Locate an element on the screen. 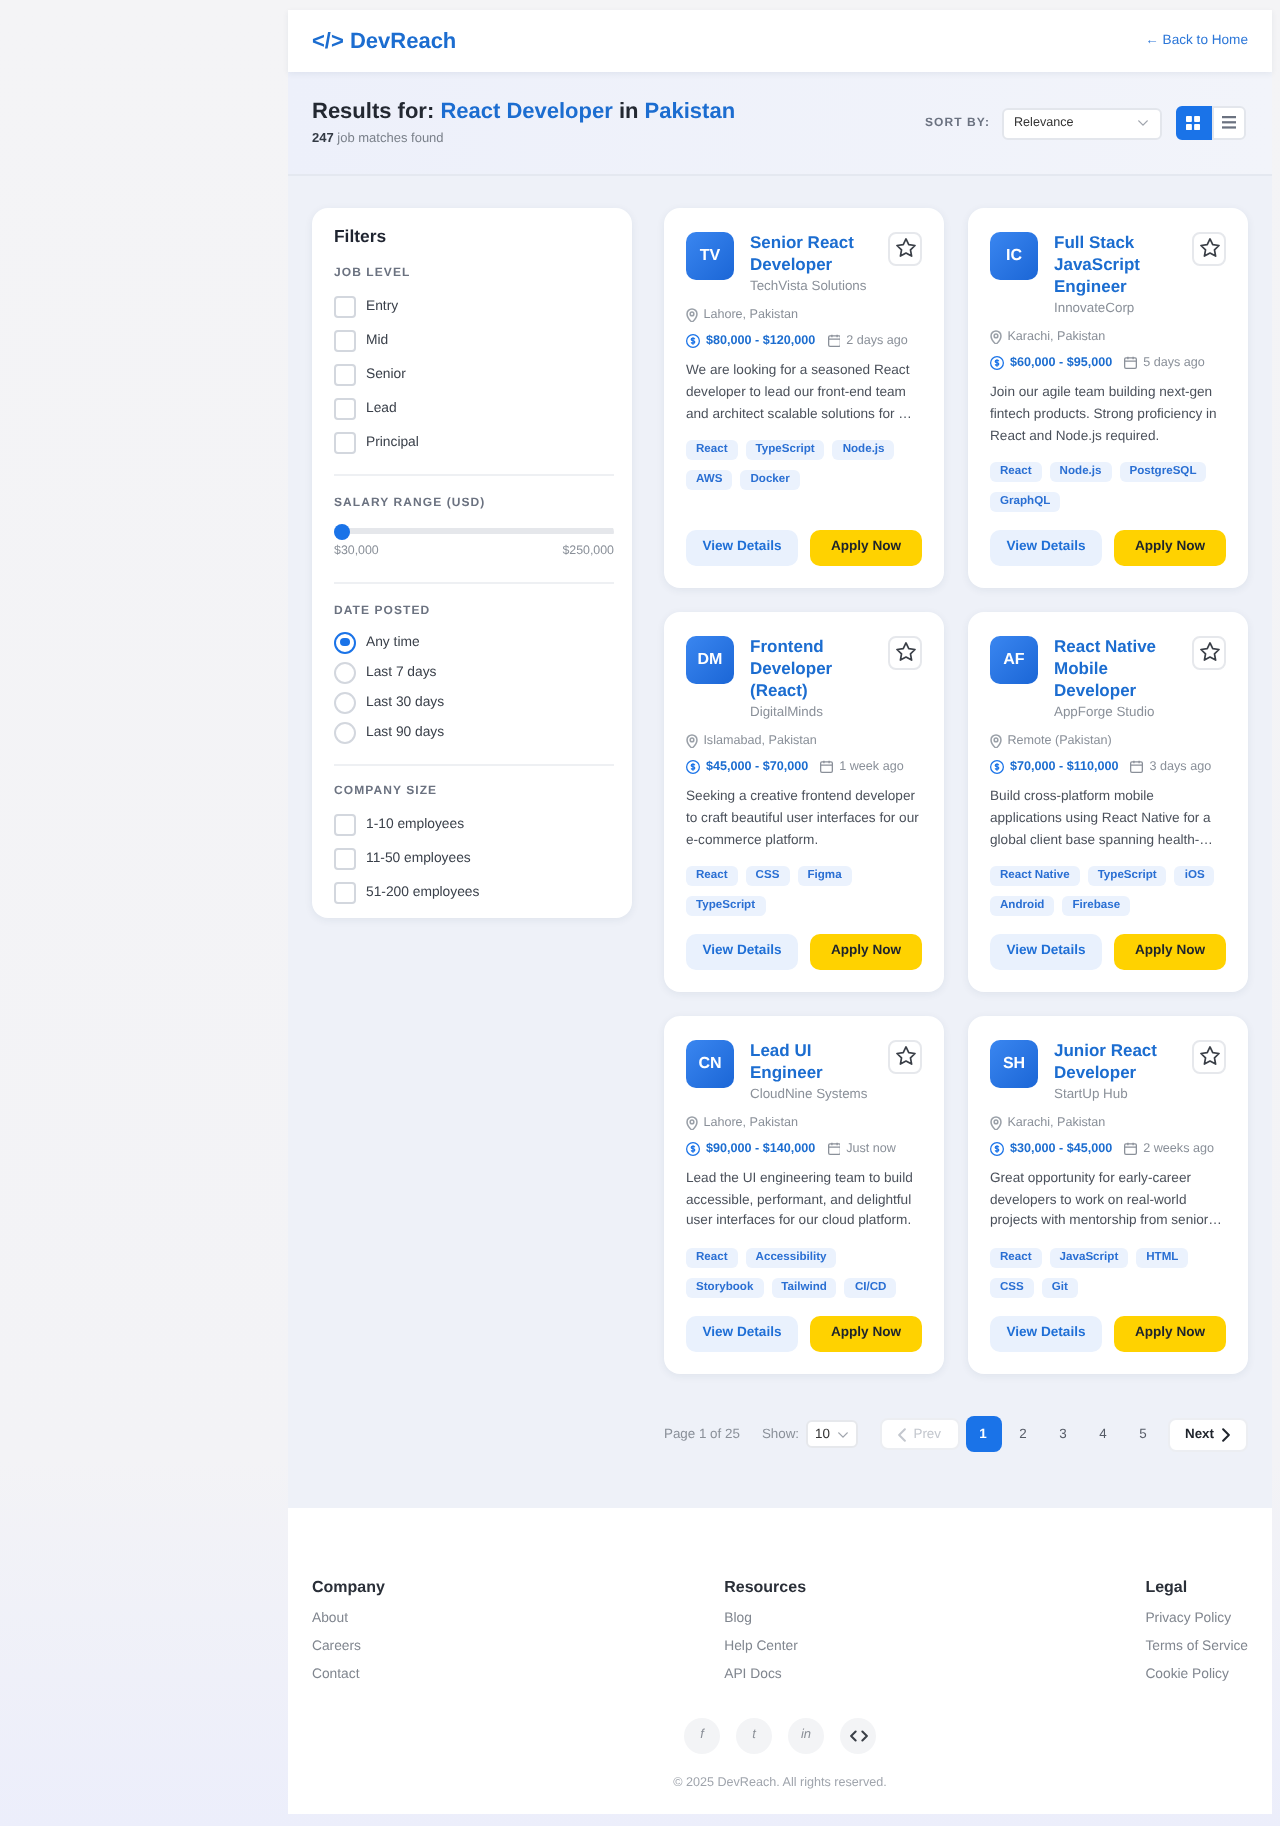 Image resolution: width=1280 pixels, height=1826 pixels. company-avatar: IC is located at coordinates (1014, 255).